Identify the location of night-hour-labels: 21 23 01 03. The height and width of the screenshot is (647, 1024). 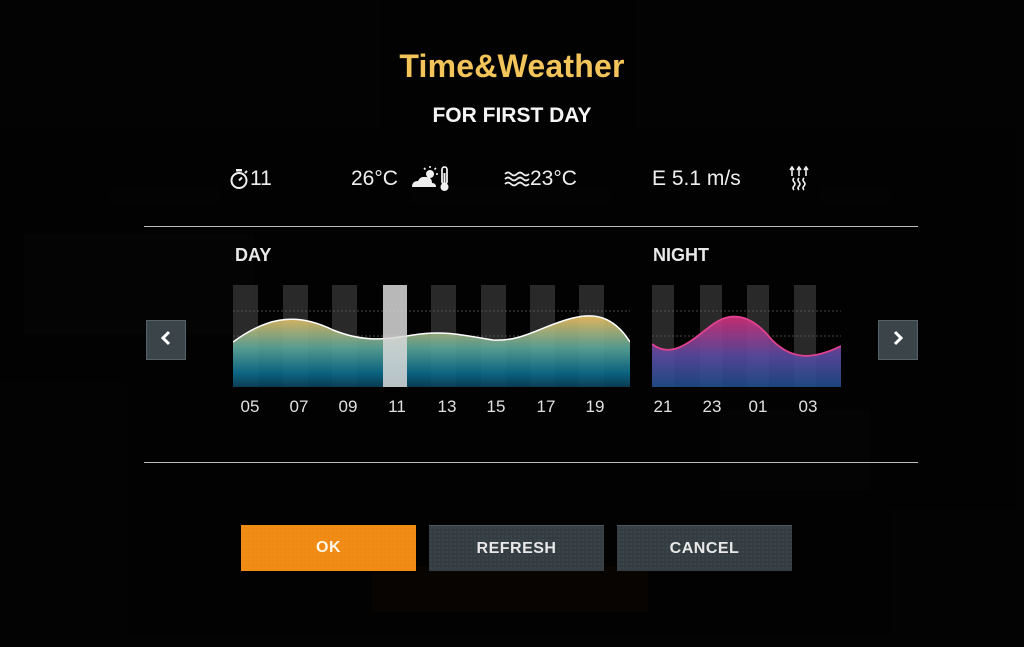
(746, 408).